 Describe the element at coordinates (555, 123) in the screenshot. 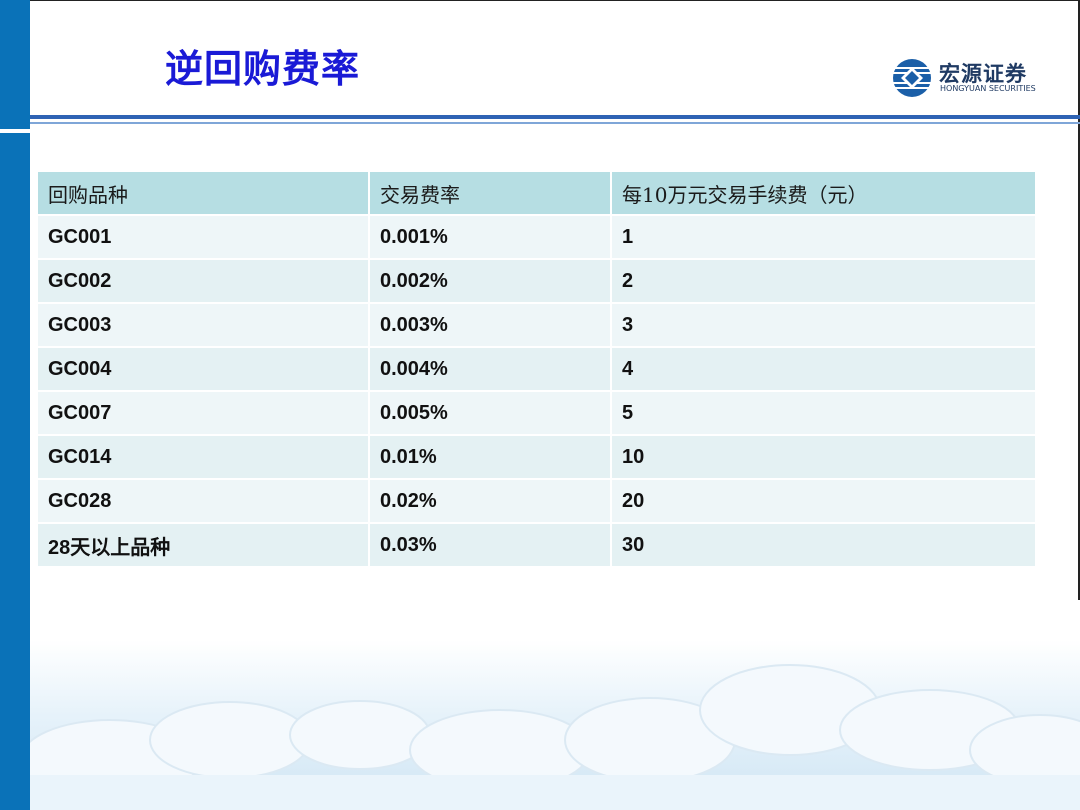

I see `header-rule-thin` at that location.